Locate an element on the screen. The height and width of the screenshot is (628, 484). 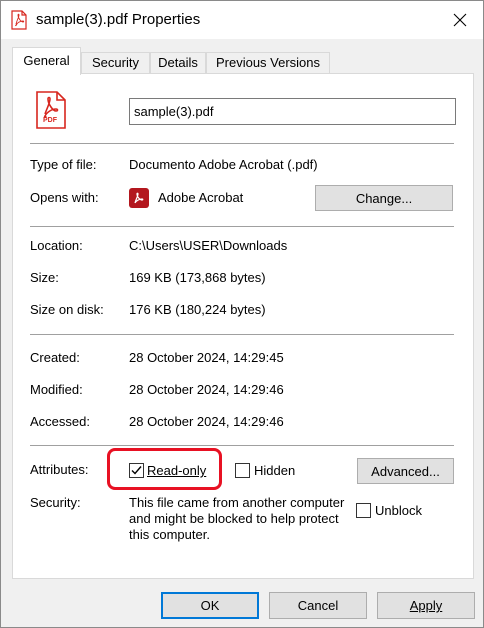
tab-general: General is located at coordinates (46, 61).